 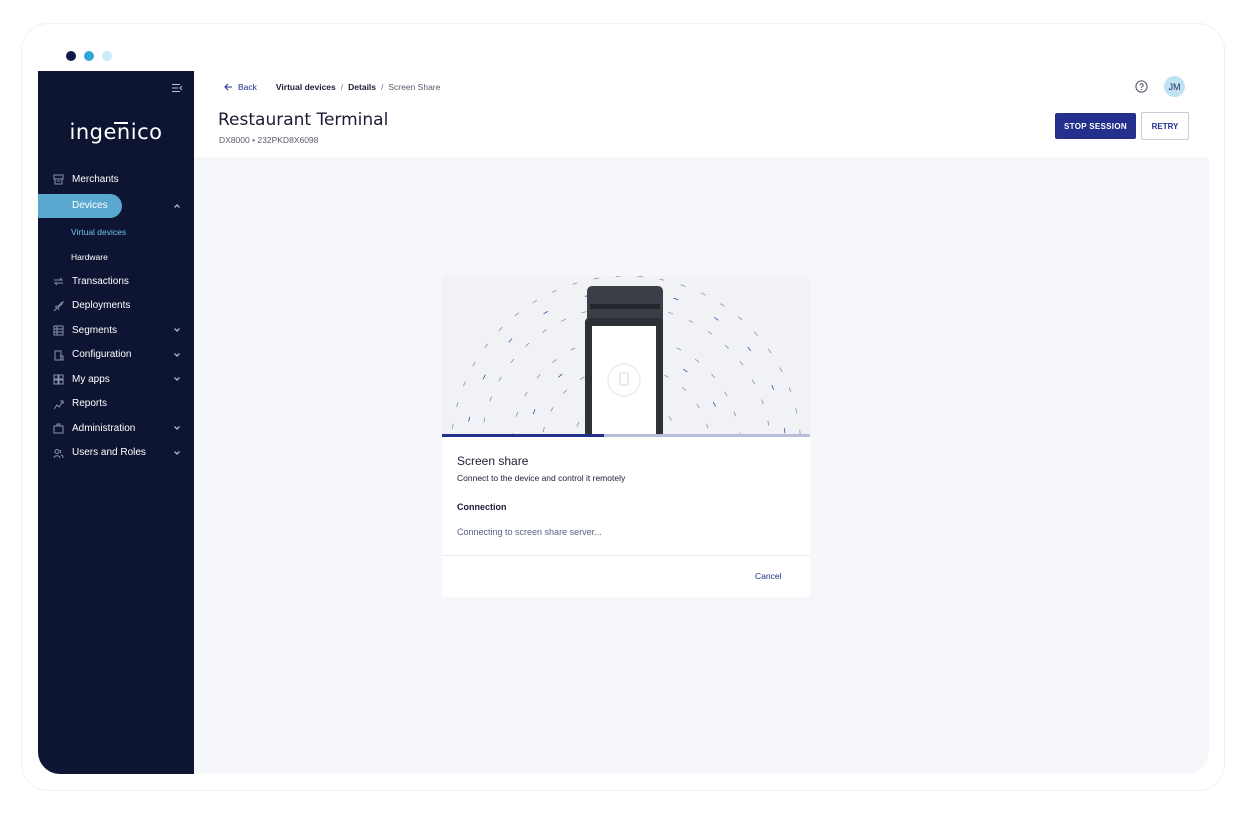 What do you see at coordinates (58, 404) in the screenshot?
I see `chart-icon` at bounding box center [58, 404].